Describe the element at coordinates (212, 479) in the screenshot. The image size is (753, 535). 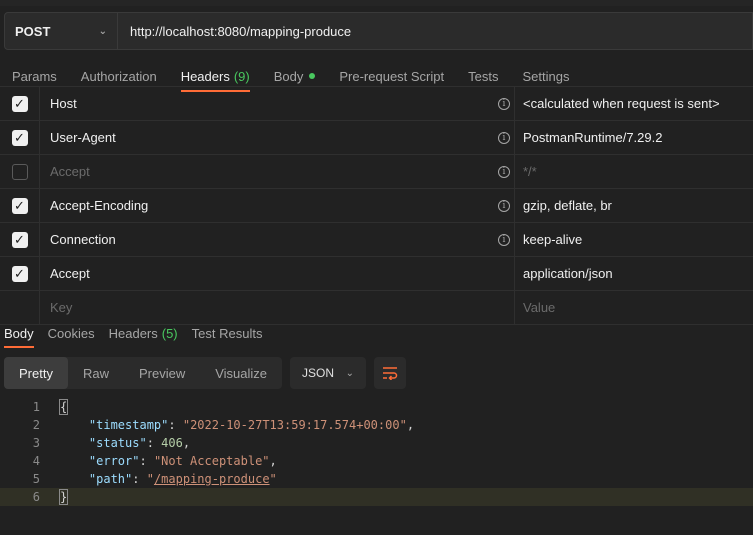
I see `json-link-value: /mapping-produce` at that location.